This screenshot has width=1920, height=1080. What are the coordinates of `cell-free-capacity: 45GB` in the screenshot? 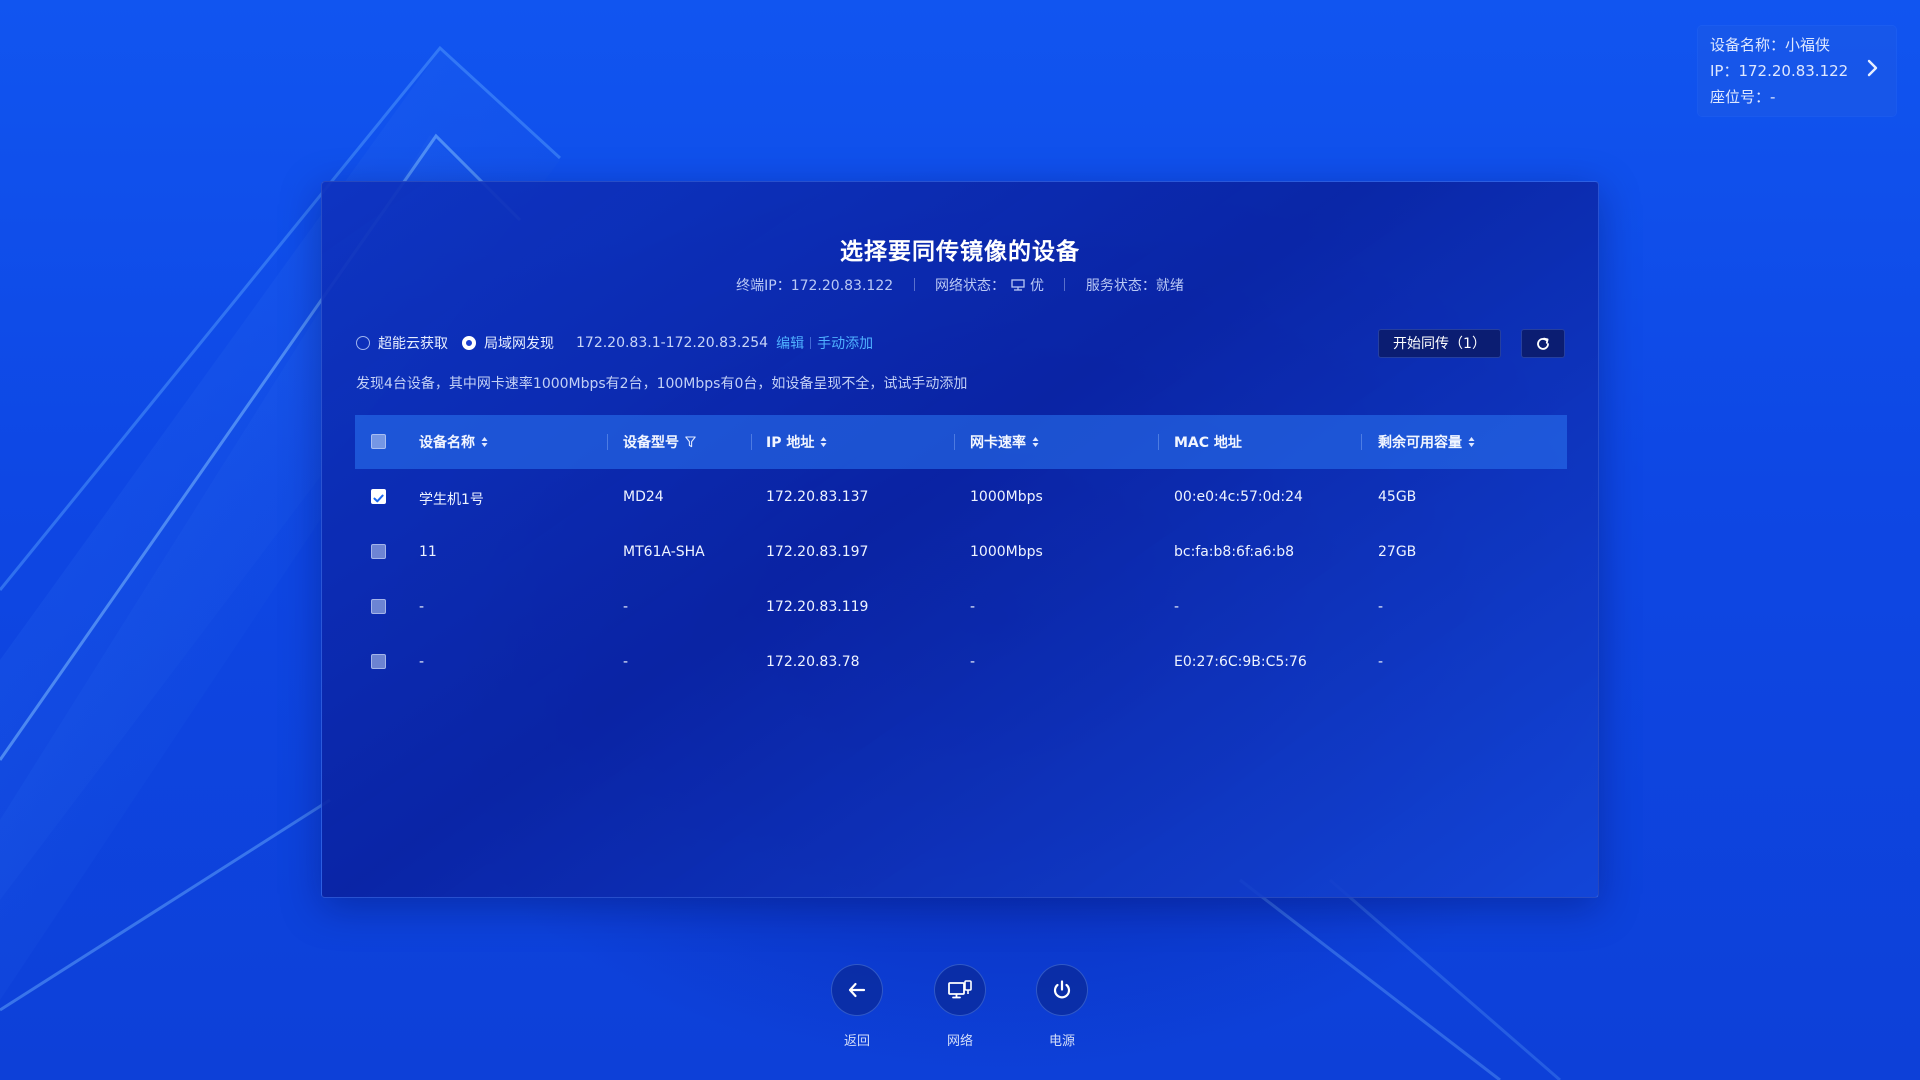 It's located at (1397, 497).